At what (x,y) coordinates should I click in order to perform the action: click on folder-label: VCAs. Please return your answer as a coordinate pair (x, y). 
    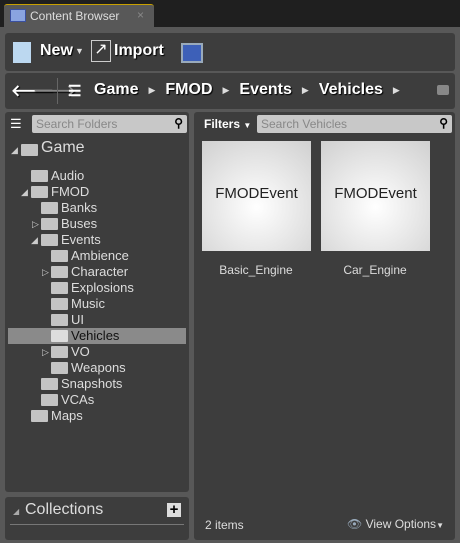
    Looking at the image, I should click on (78, 399).